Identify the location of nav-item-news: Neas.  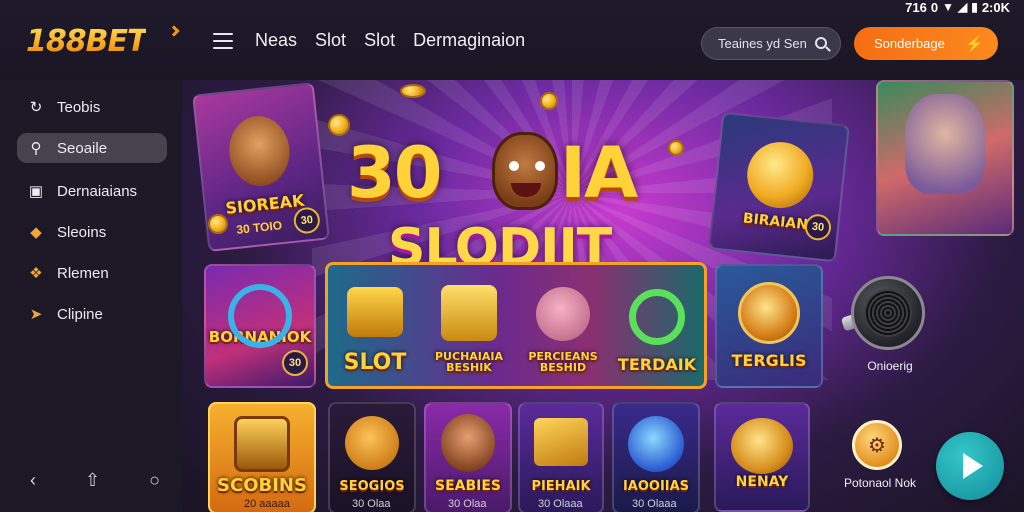
(276, 40).